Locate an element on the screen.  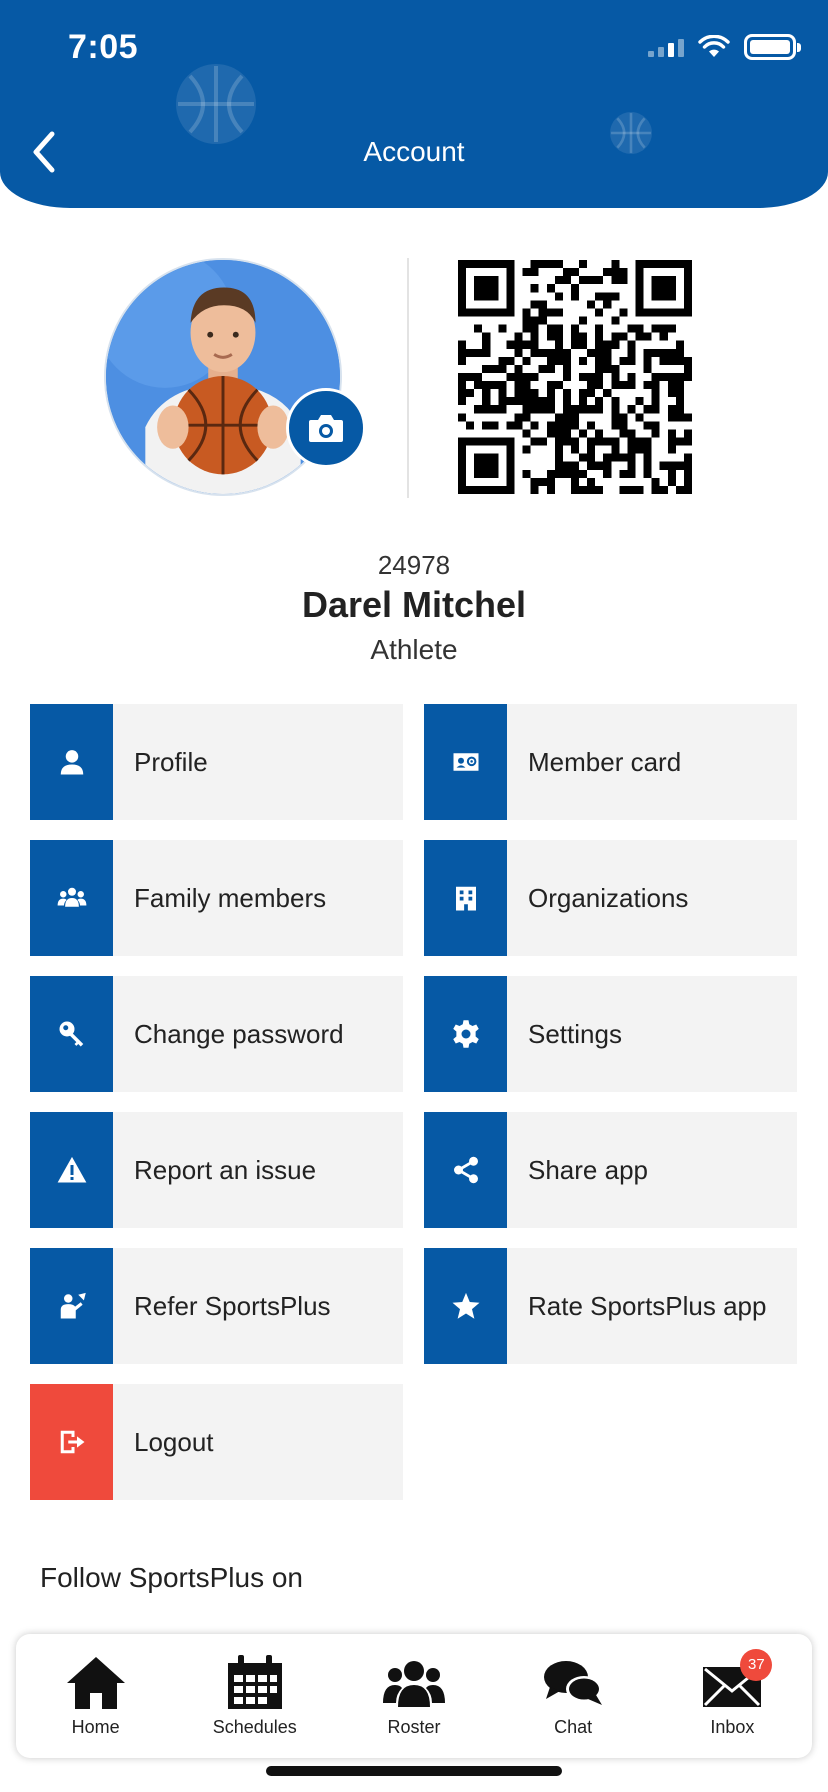
battery-icon is located at coordinates (772, 47).